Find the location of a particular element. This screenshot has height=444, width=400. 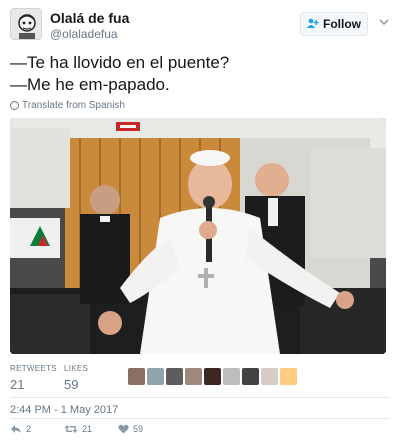

retweet-button: 21 is located at coordinates (78, 429).